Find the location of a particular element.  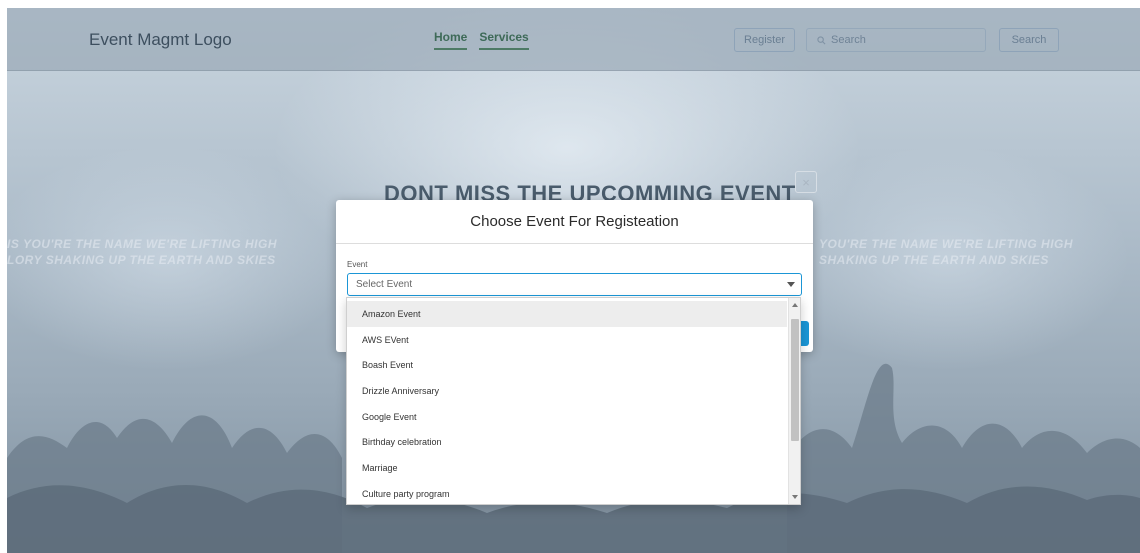

event-option-google: Google Event is located at coordinates (567, 417).